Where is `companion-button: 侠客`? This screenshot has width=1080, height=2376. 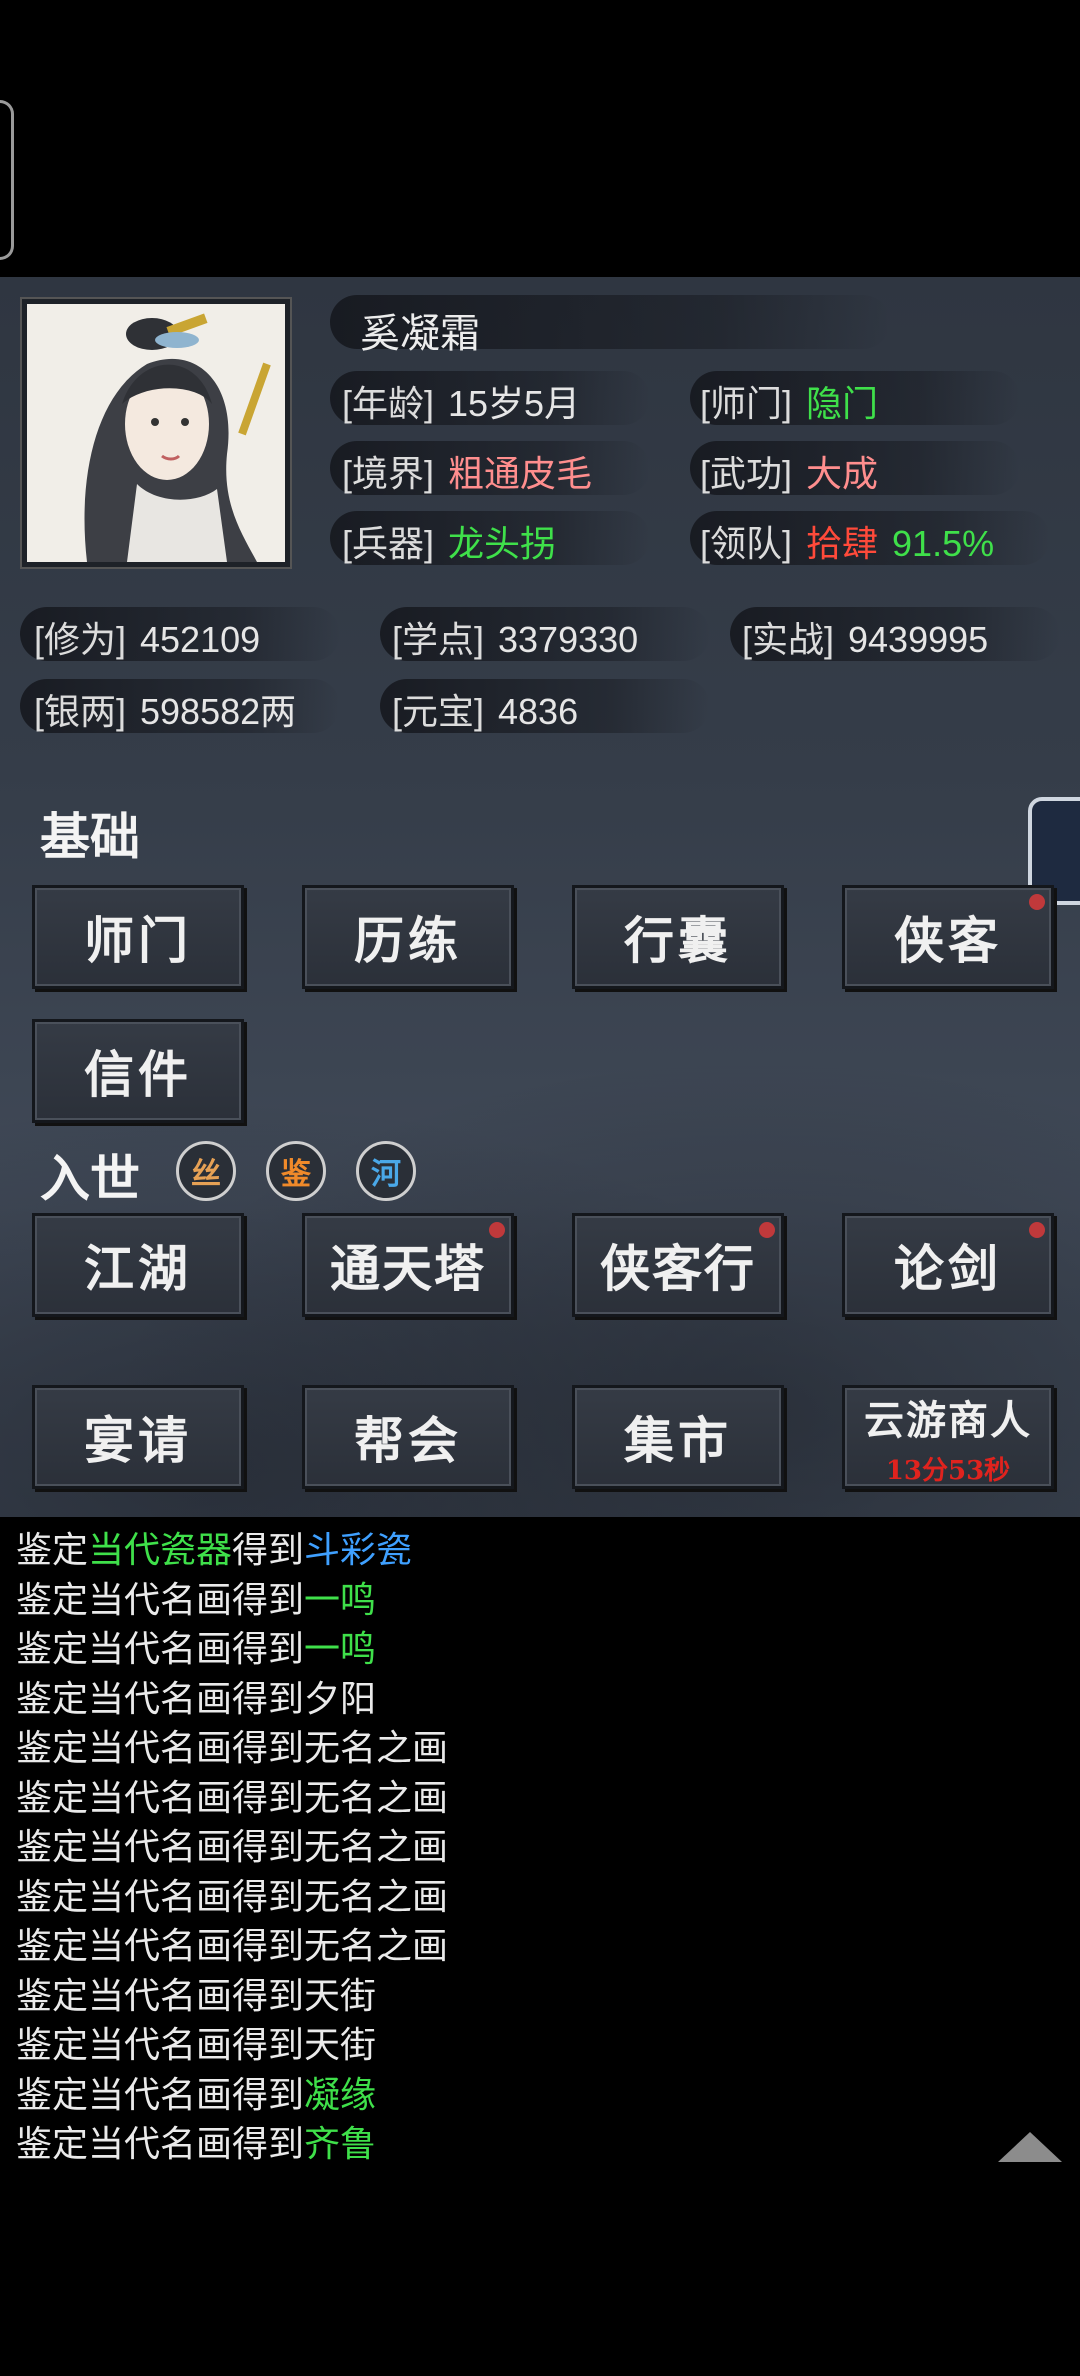
companion-button: 侠客 is located at coordinates (948, 937).